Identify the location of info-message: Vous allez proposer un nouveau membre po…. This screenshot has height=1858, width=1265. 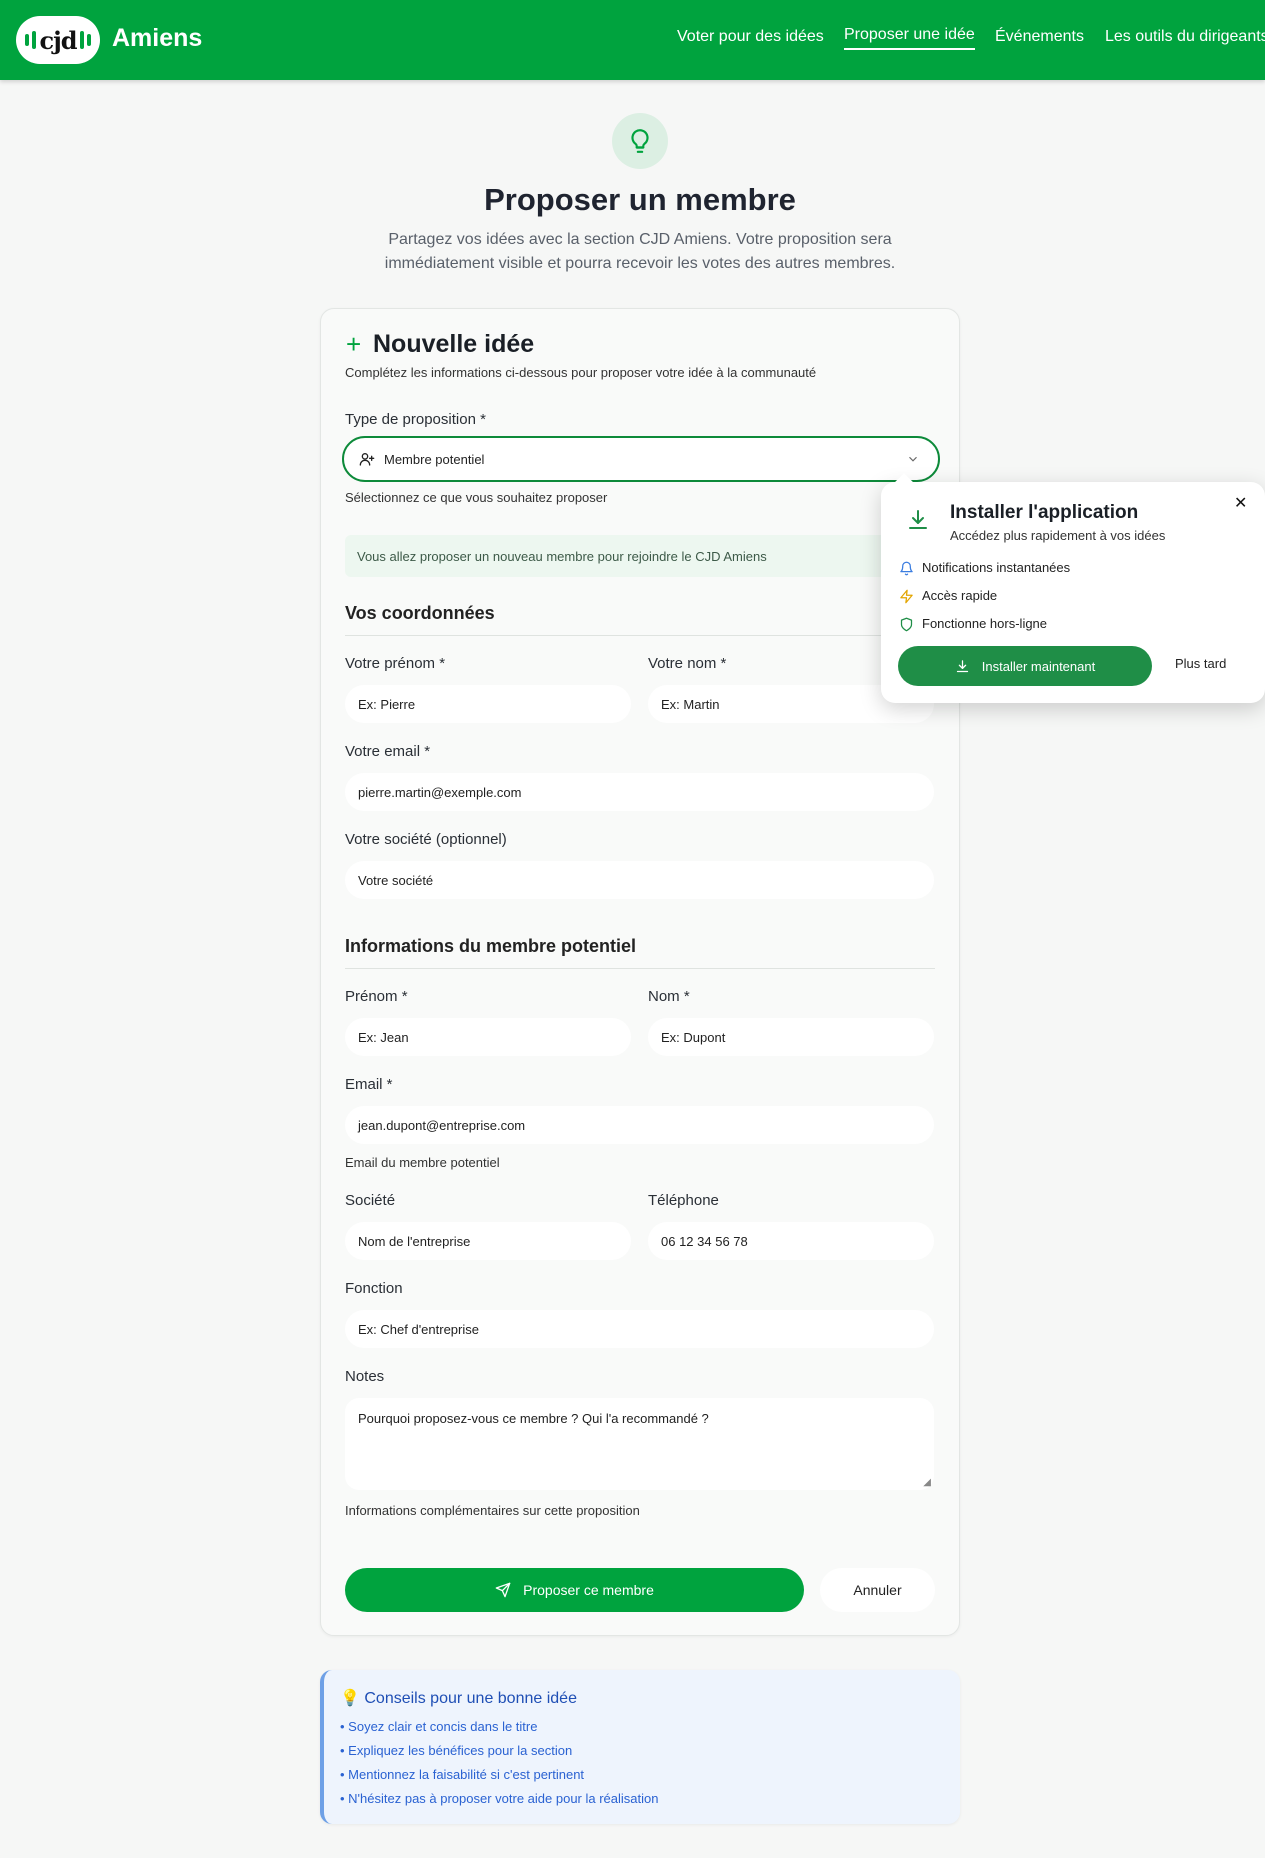
(642, 556).